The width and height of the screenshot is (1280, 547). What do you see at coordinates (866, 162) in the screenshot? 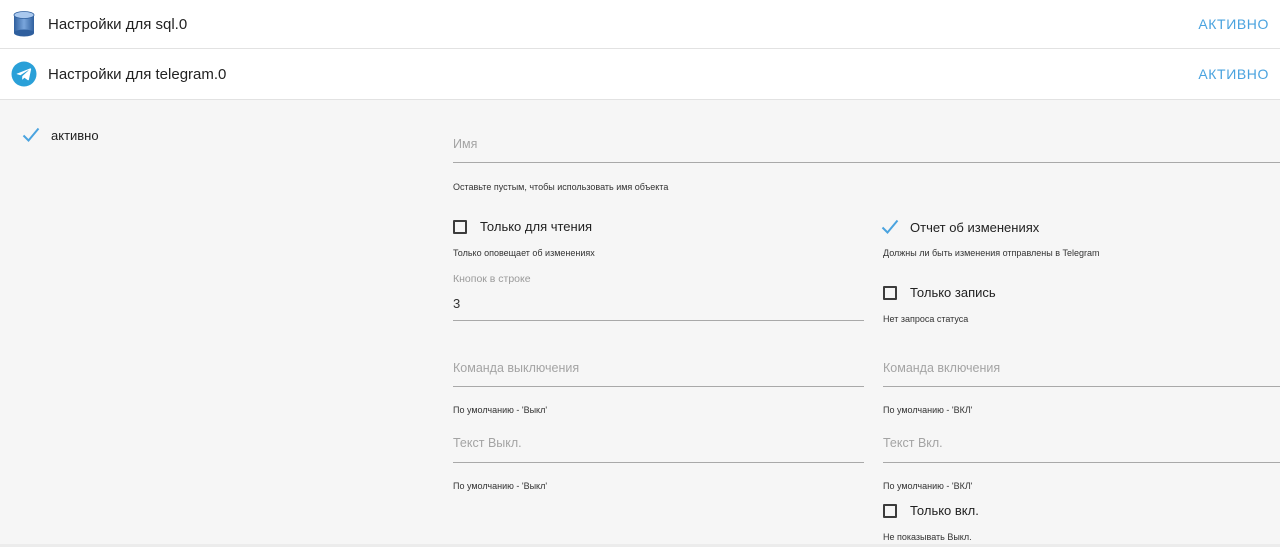
I see `name-underline` at bounding box center [866, 162].